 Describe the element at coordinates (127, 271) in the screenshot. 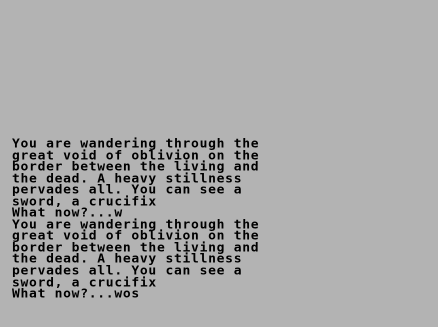

I see `text-line: pervades all. You can see a` at that location.